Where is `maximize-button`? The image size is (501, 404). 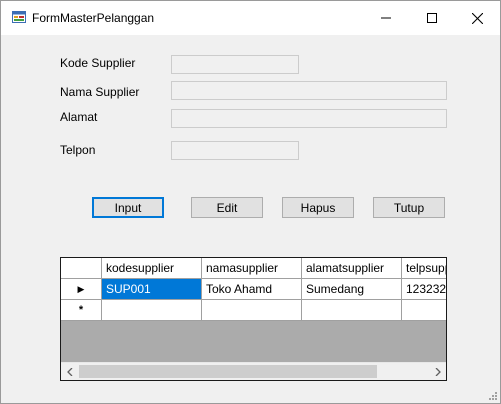 maximize-button is located at coordinates (432, 18).